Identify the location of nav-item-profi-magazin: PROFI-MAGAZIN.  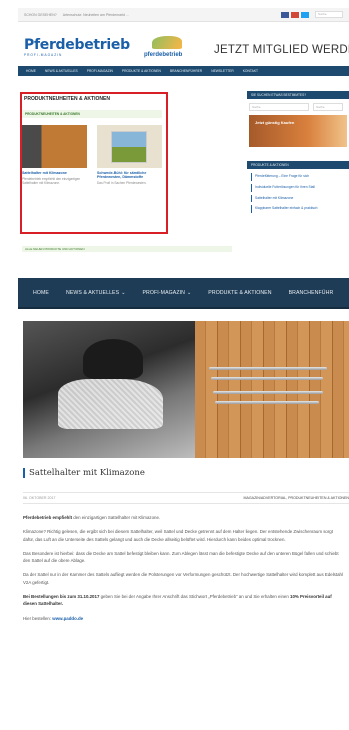
(100, 71).